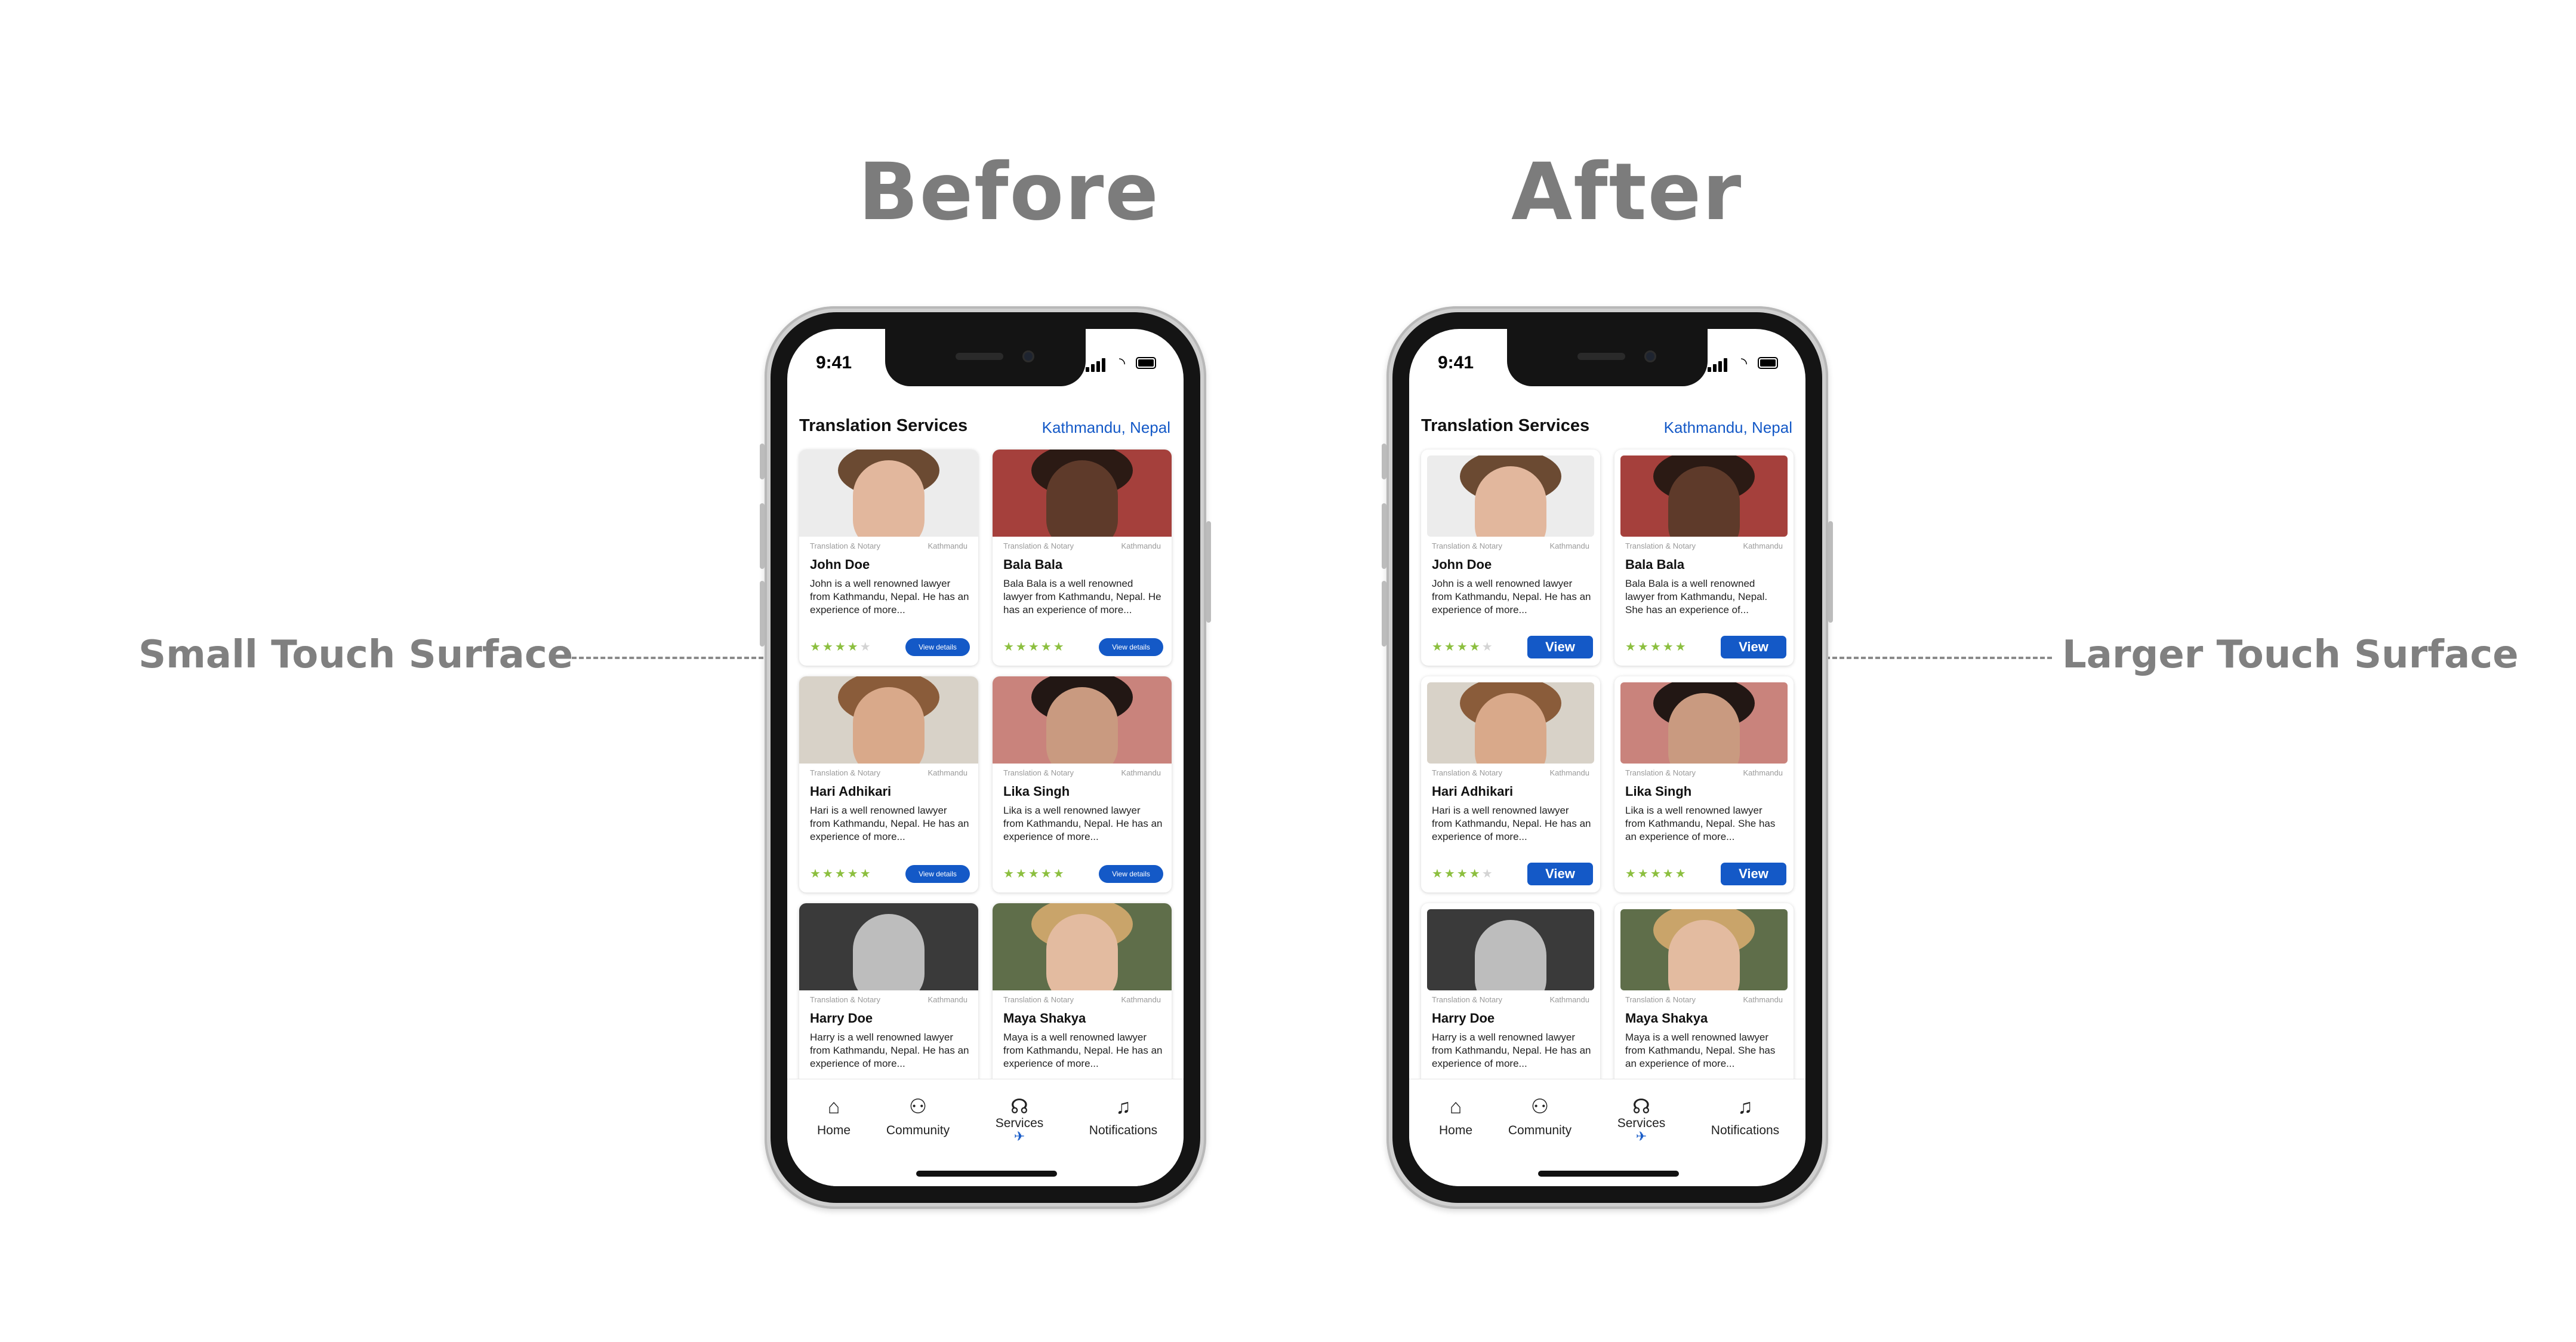  I want to click on after-heading: After, so click(1627, 192).